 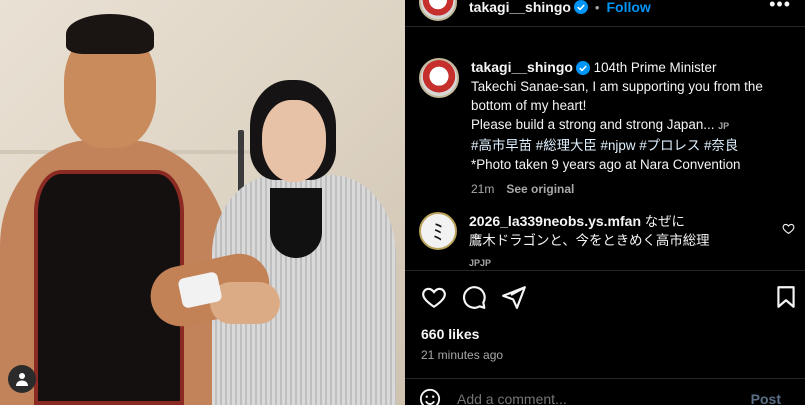 I want to click on comment-input, so click(x=604, y=398).